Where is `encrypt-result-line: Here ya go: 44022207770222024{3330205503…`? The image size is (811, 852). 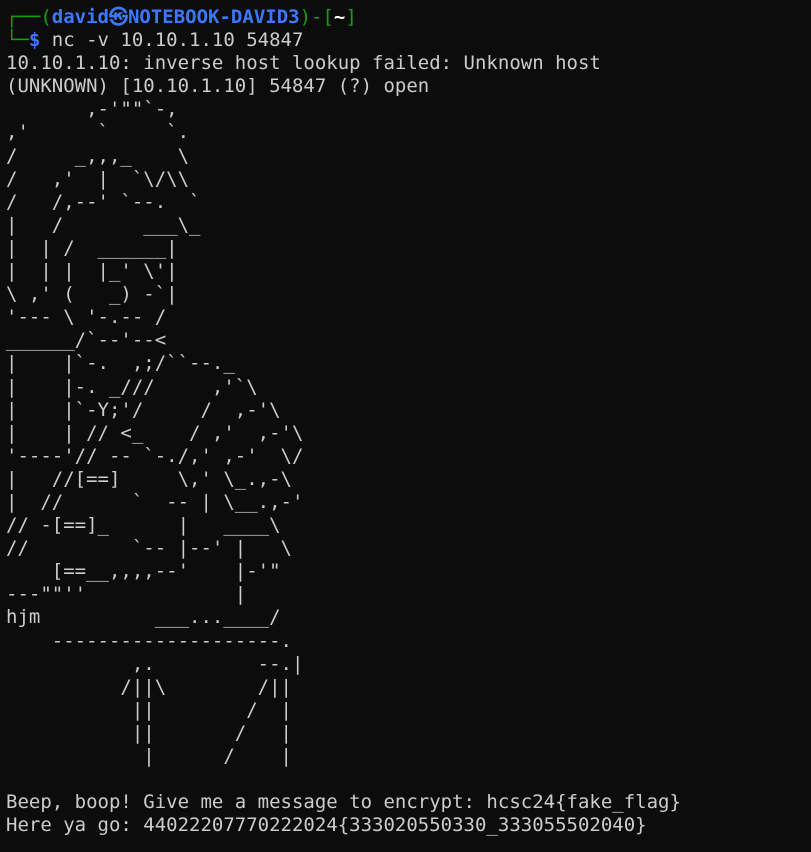
encrypt-result-line: Here ya go: 44022207770222024{3330205503… is located at coordinates (326, 825).